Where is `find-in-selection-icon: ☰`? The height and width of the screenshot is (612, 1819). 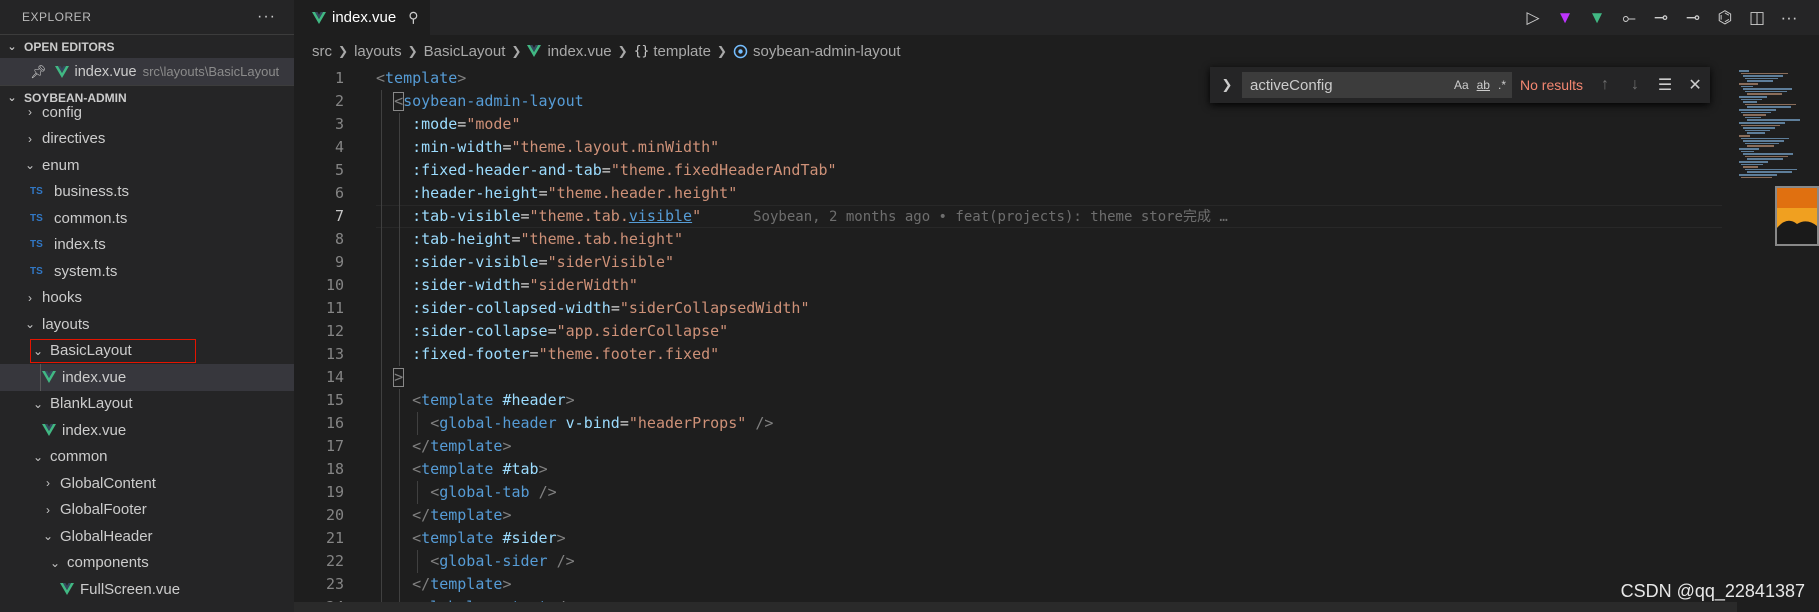 find-in-selection-icon: ☰ is located at coordinates (1665, 85).